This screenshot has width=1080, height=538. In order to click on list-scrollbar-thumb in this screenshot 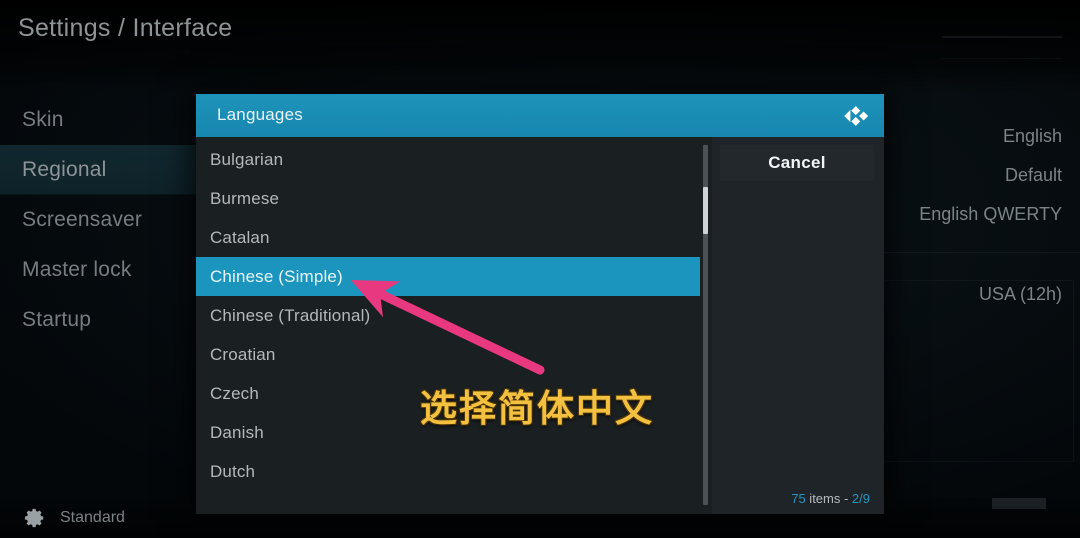, I will do `click(705, 210)`.